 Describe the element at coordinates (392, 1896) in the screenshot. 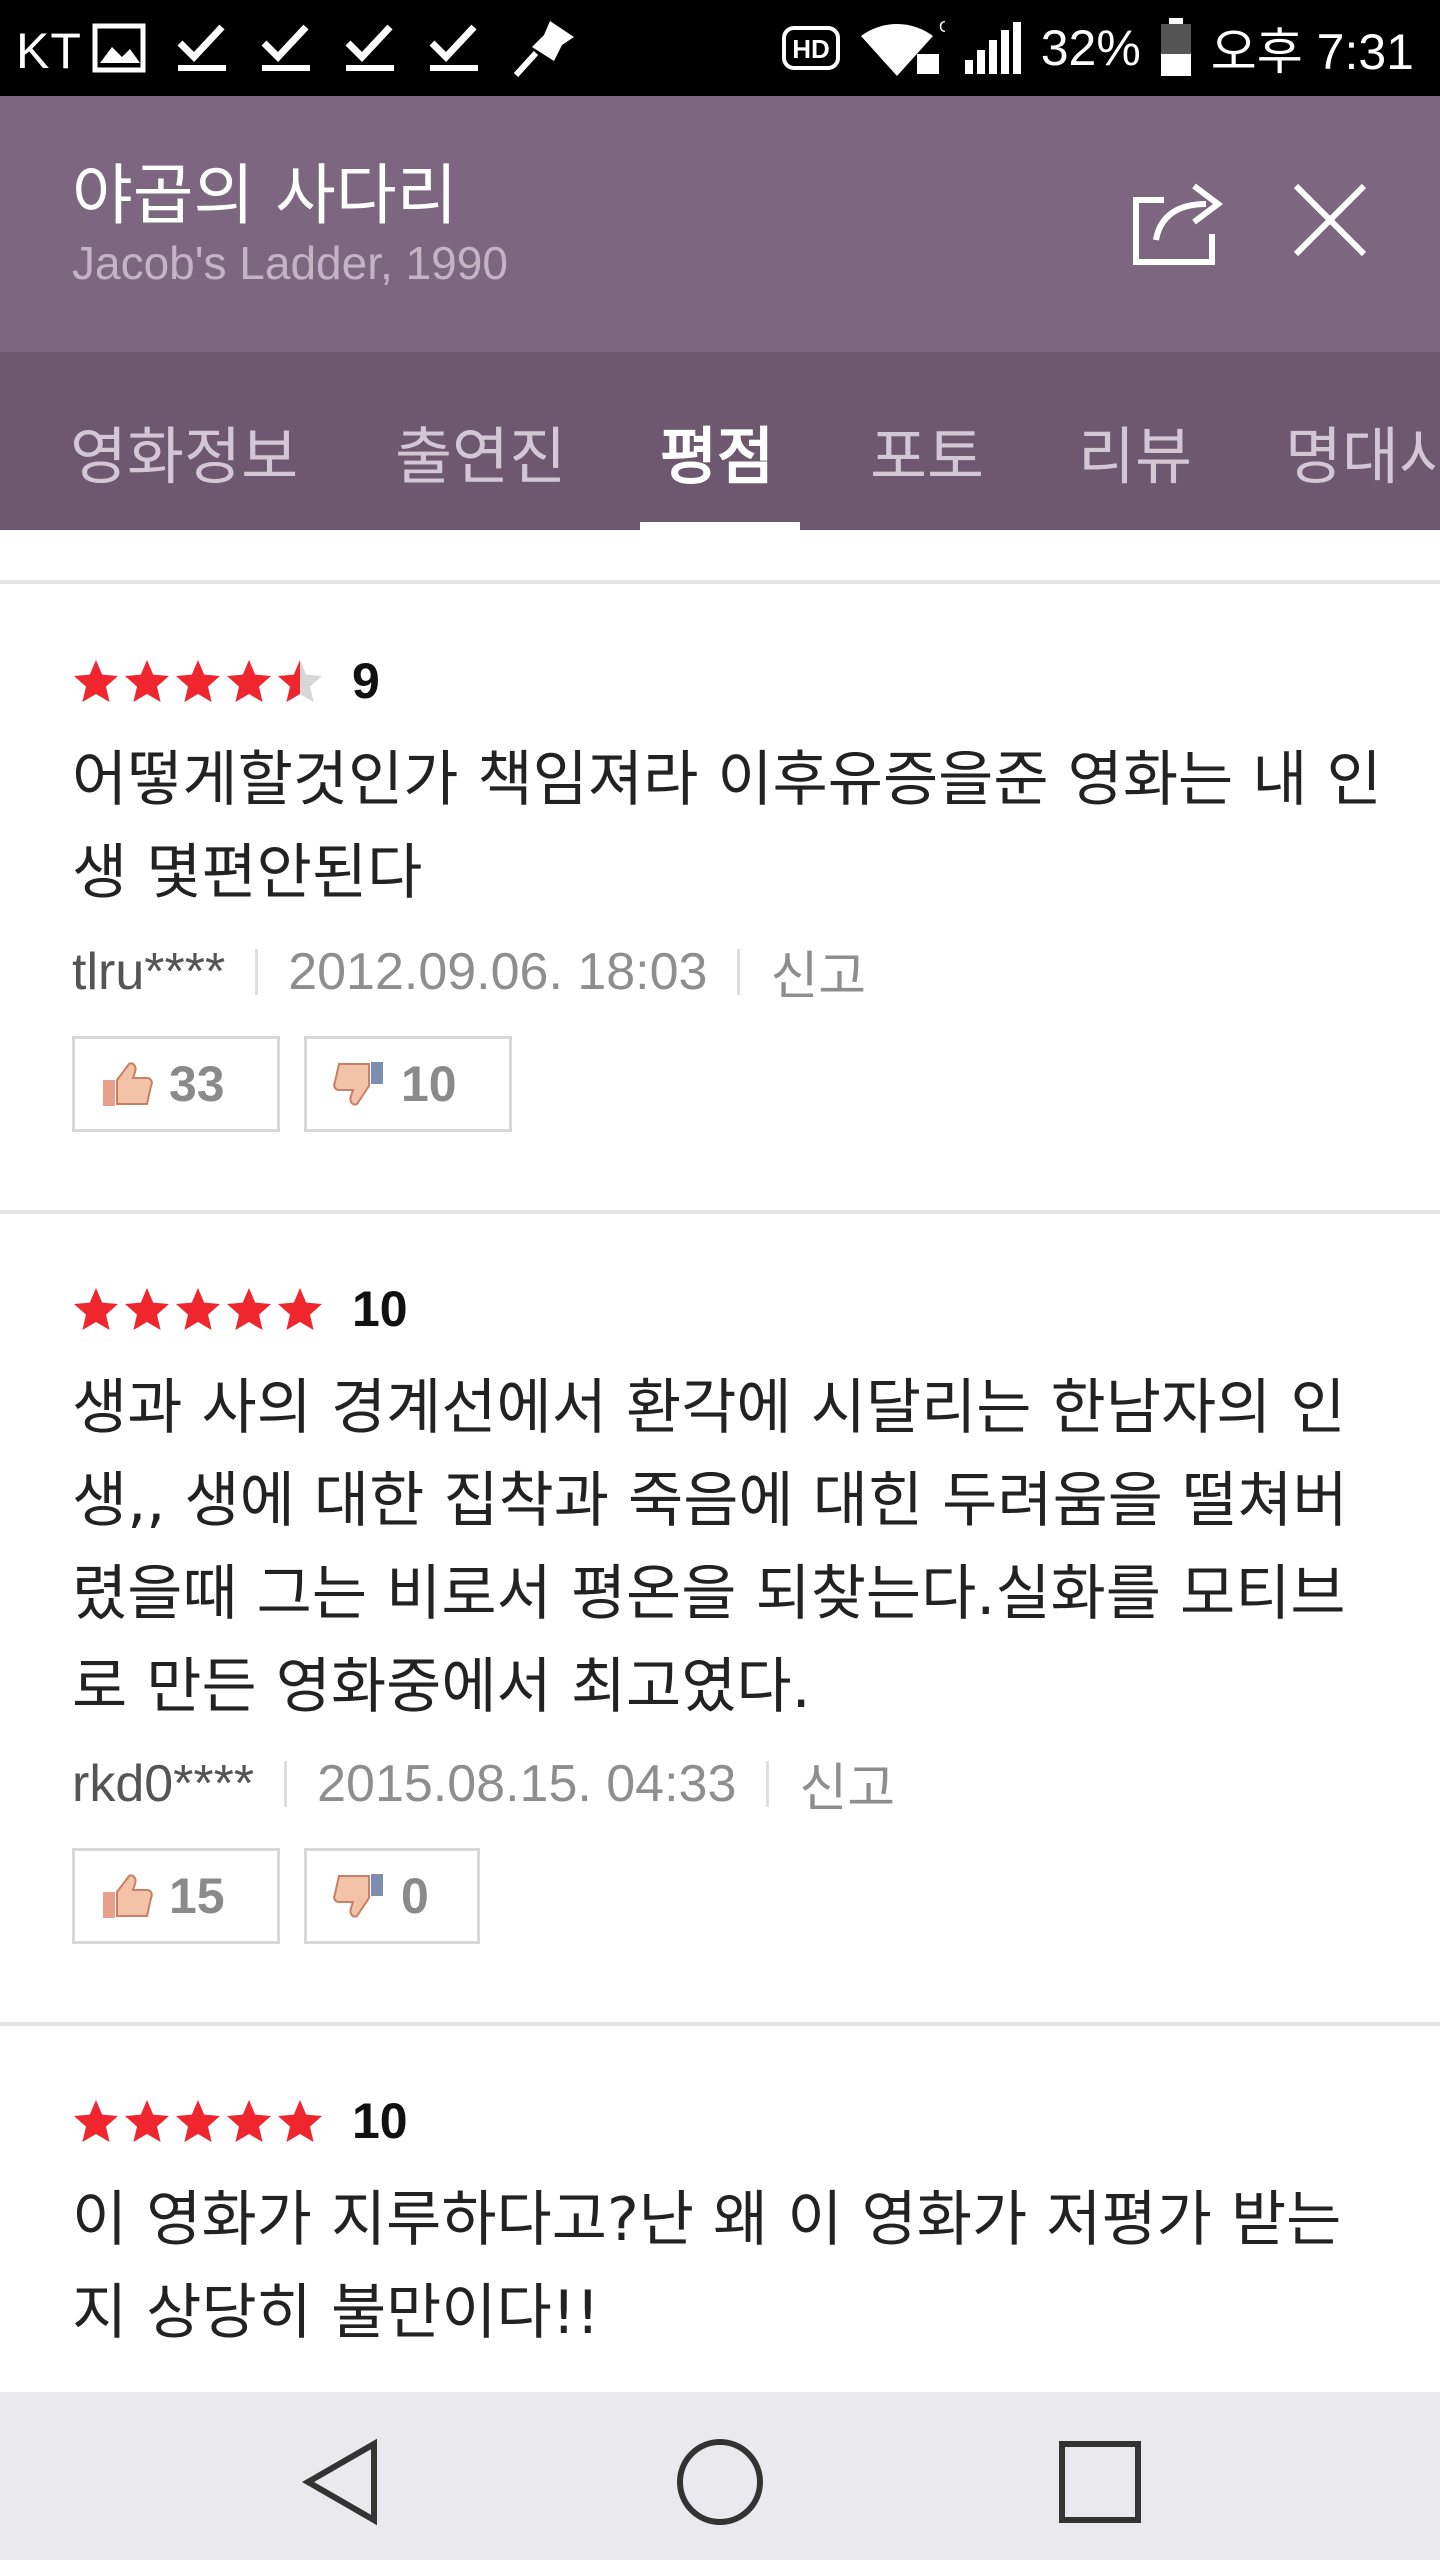

I see `dislike-button: 0` at that location.